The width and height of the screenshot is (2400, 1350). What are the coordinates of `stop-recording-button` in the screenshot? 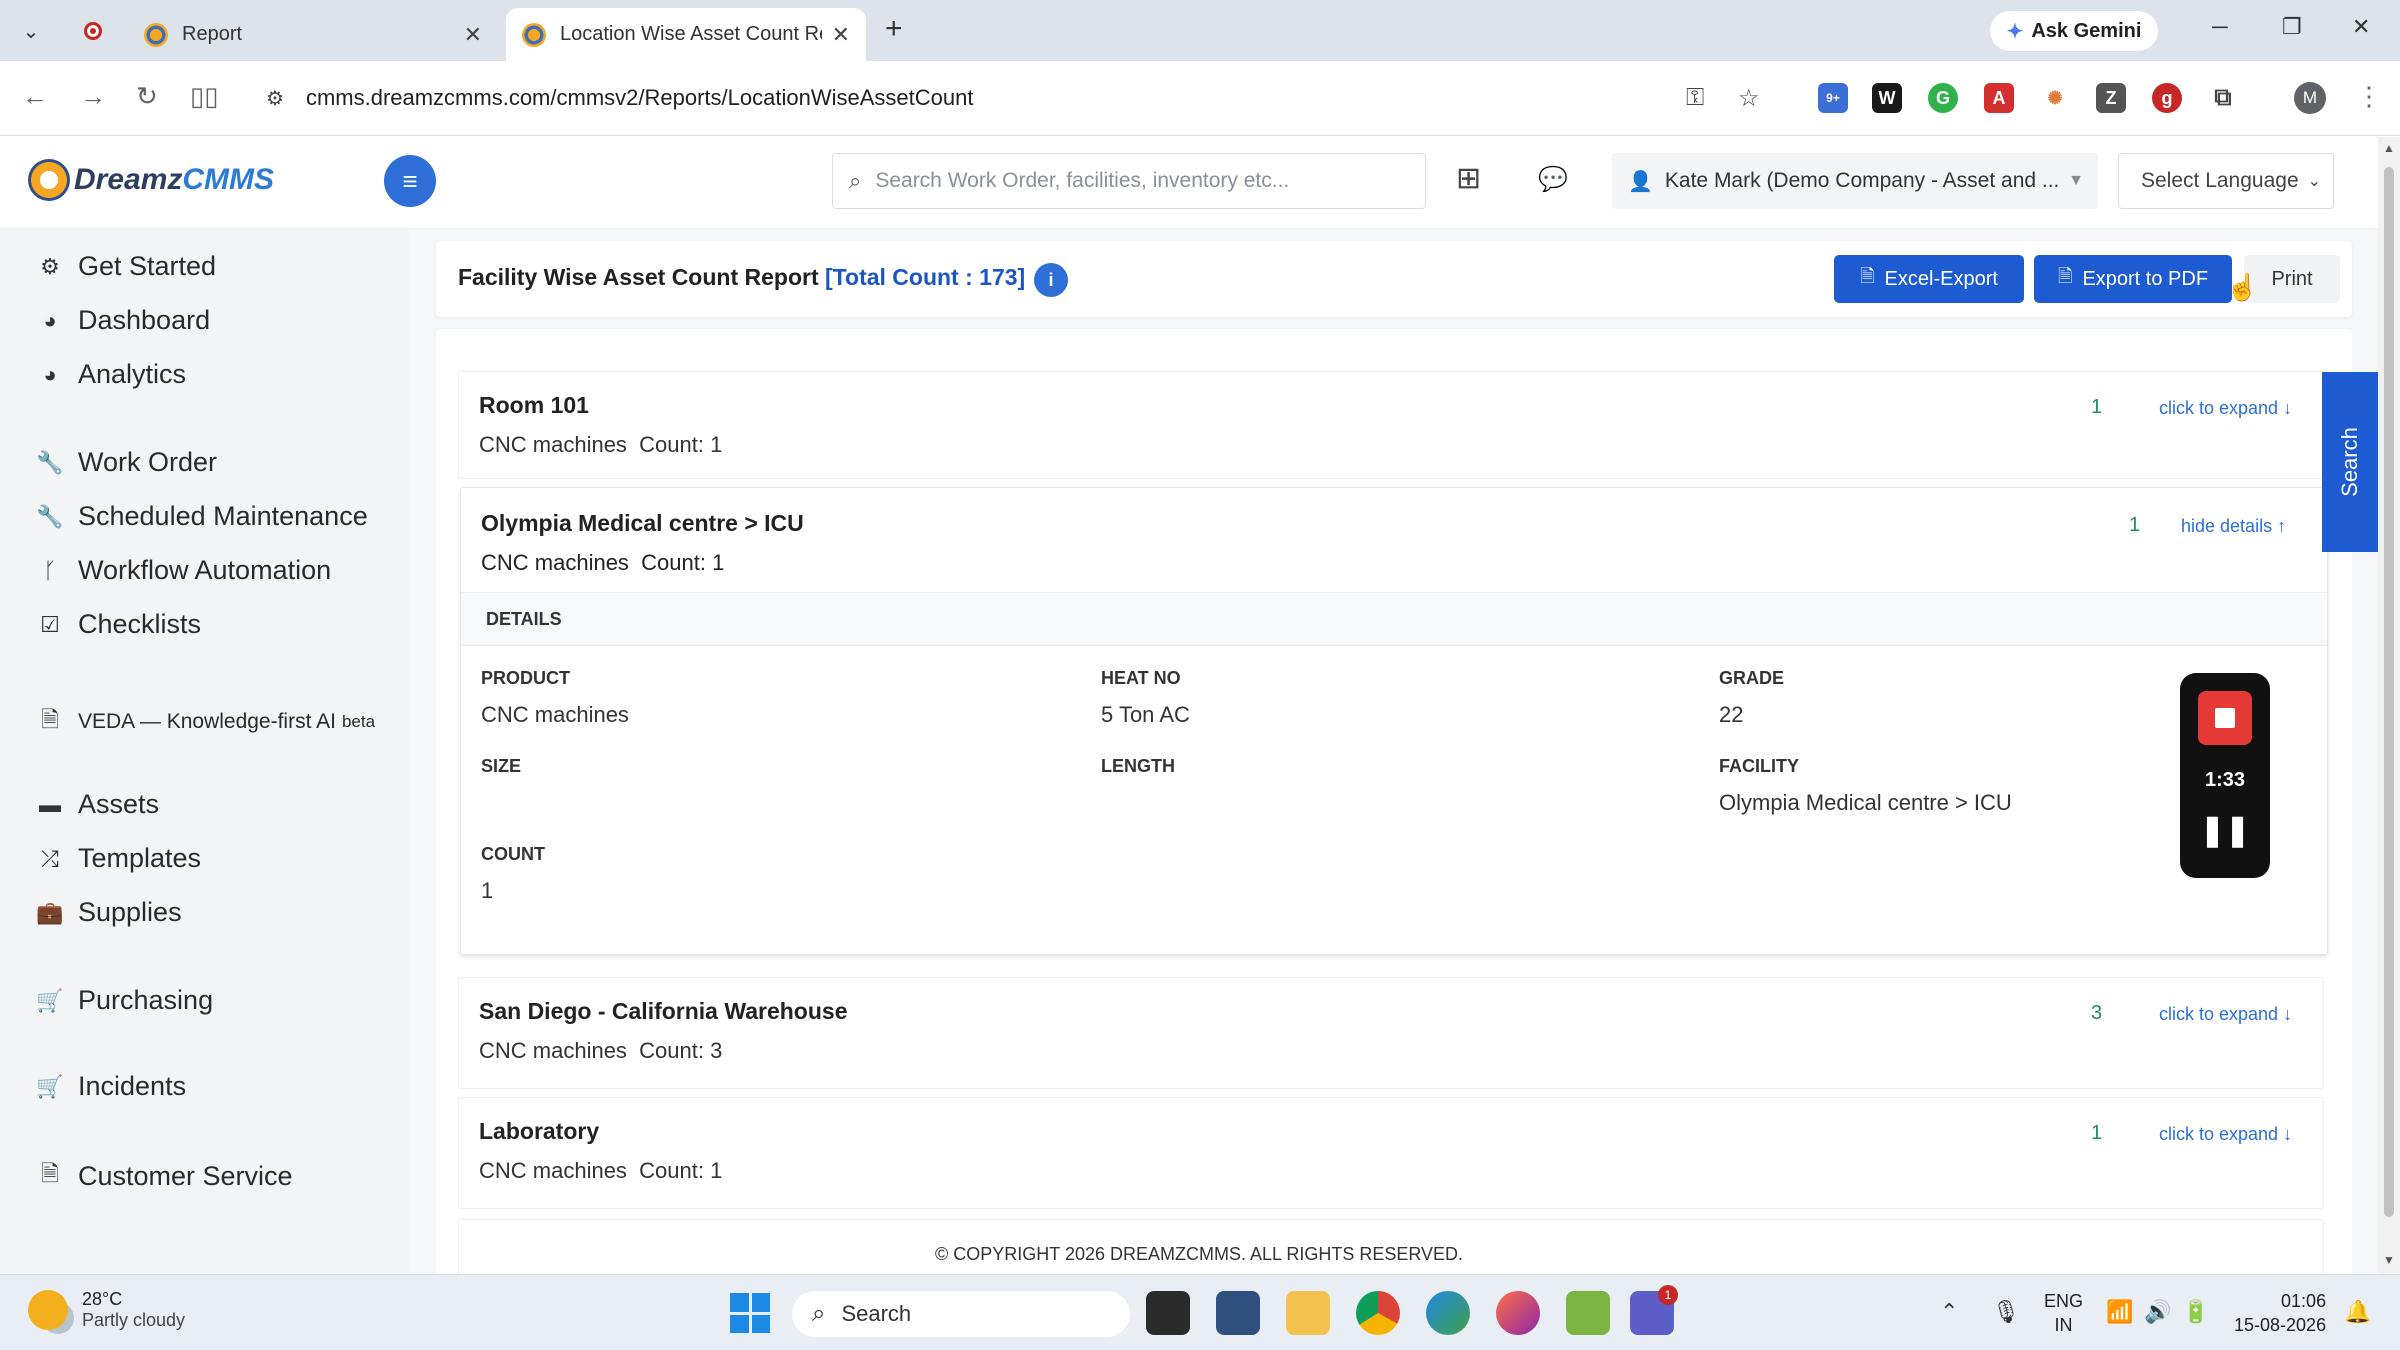 It's located at (2225, 718).